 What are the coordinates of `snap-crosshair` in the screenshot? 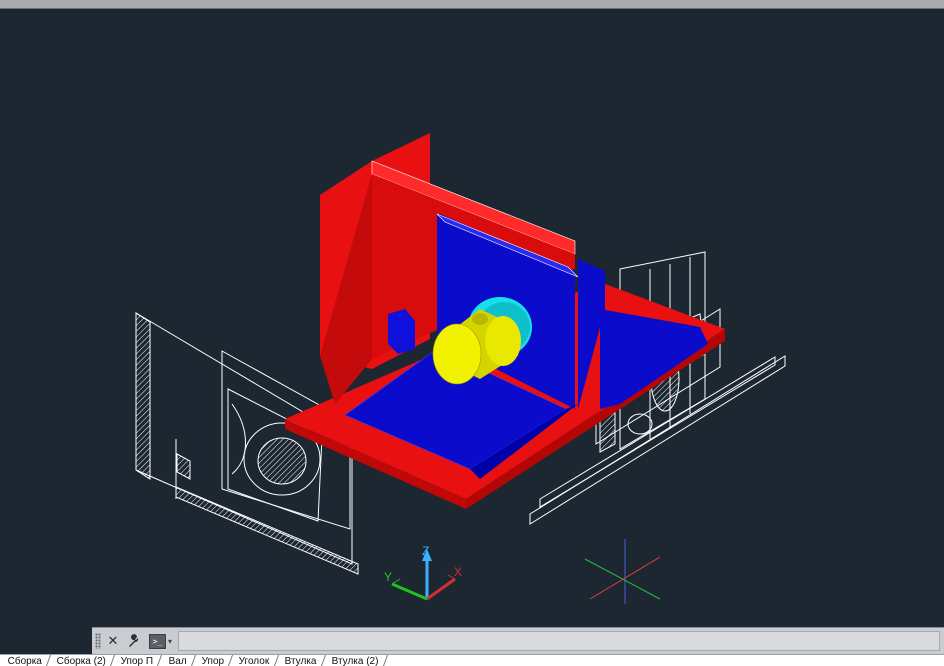 It's located at (622, 571).